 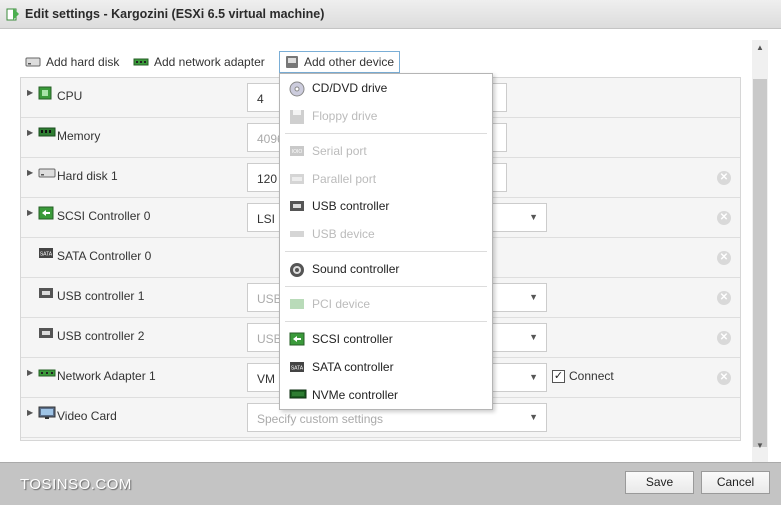 What do you see at coordinates (591, 376) in the screenshot?
I see `connect-label: Connect` at bounding box center [591, 376].